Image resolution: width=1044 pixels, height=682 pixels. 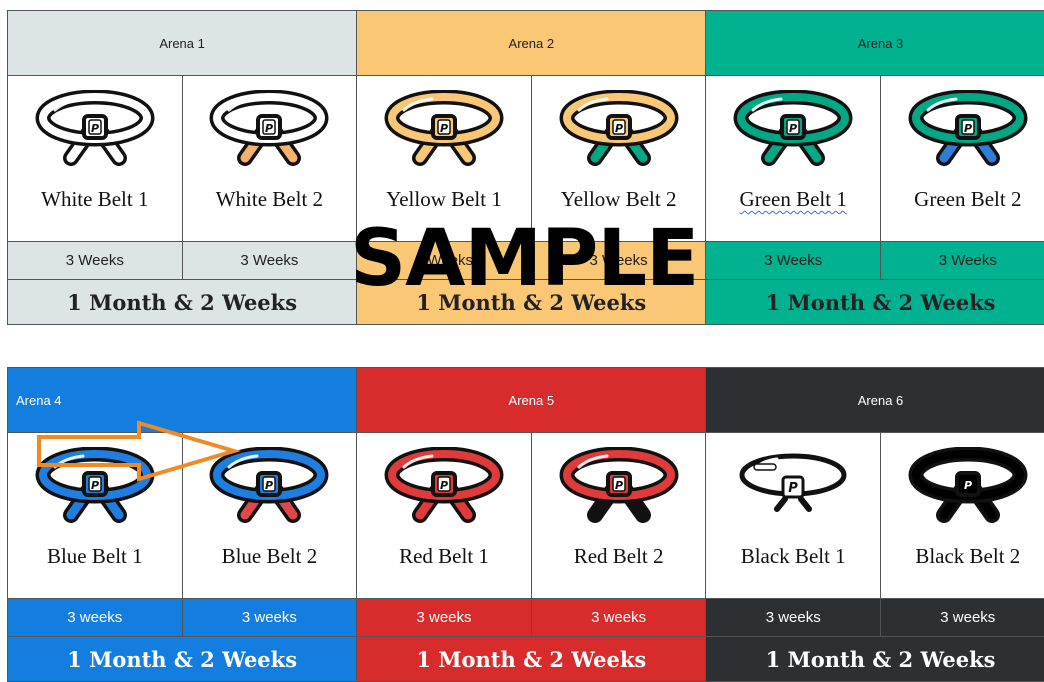 I want to click on red-belt-black-tips-icon: P, so click(x=619, y=485).